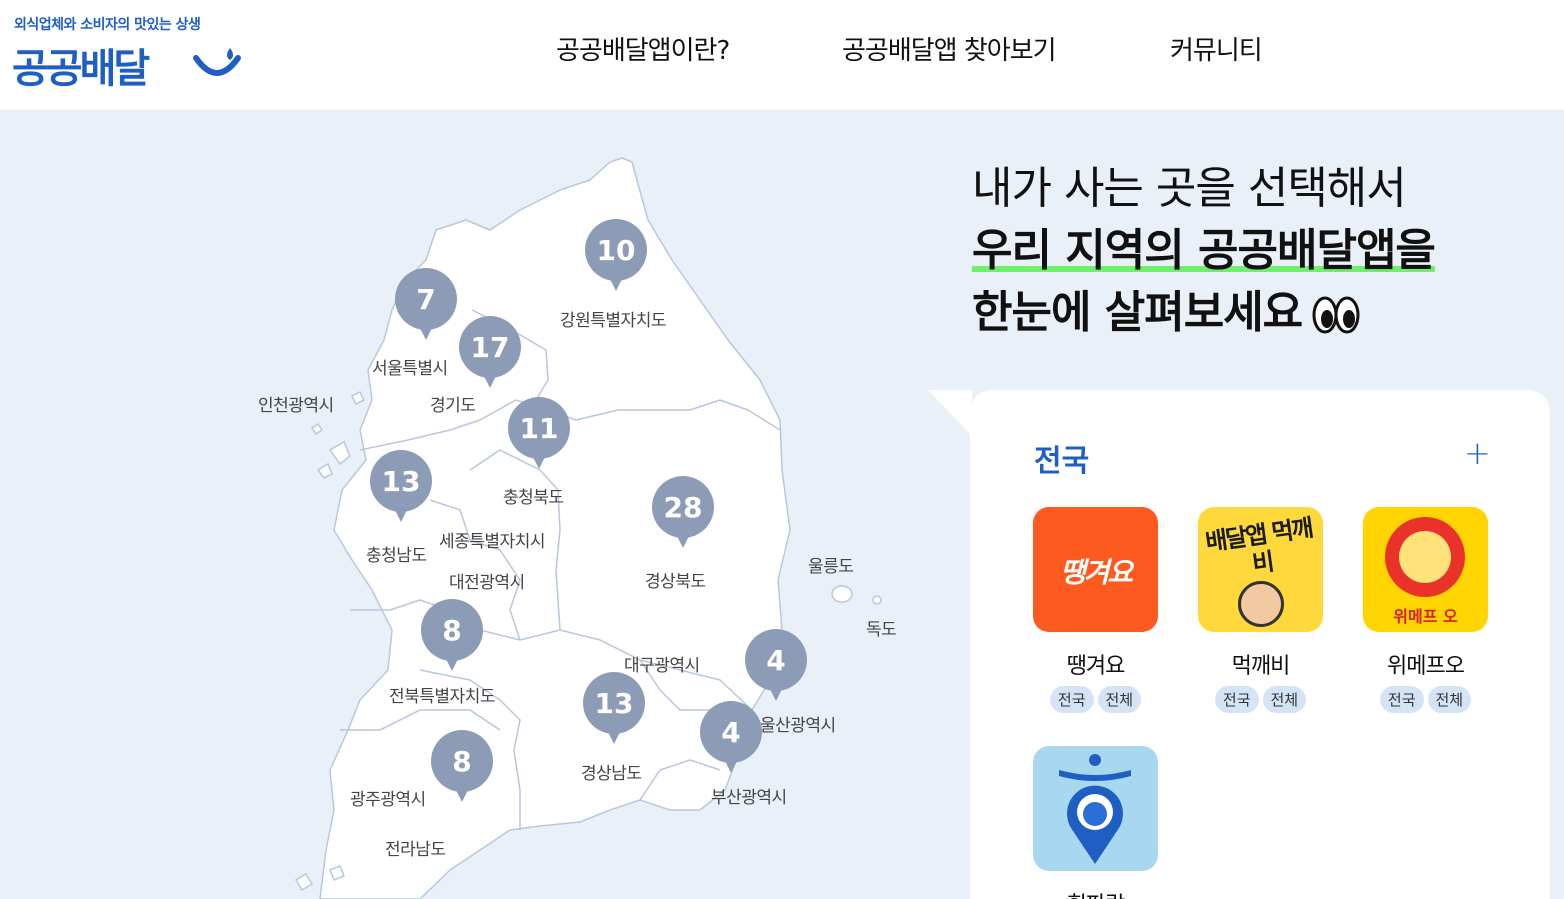 The image size is (1564, 899). I want to click on region-jeonnam: 전라남도, so click(415, 847).